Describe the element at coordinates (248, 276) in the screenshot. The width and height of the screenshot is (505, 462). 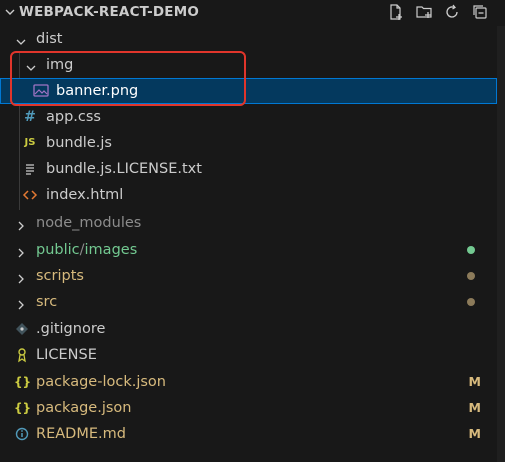
I see `tree-folder-scripts: scripts` at that location.